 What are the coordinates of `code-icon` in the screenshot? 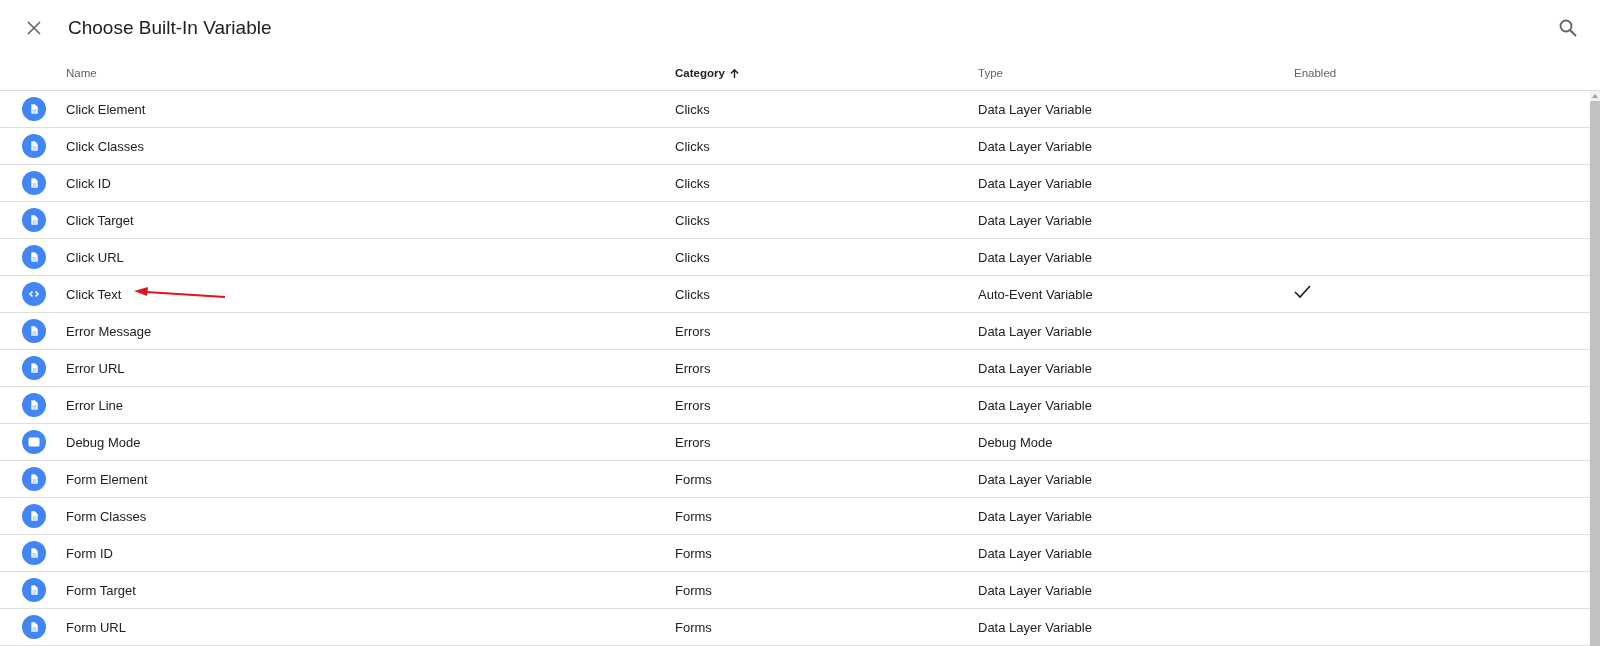 It's located at (34, 294).